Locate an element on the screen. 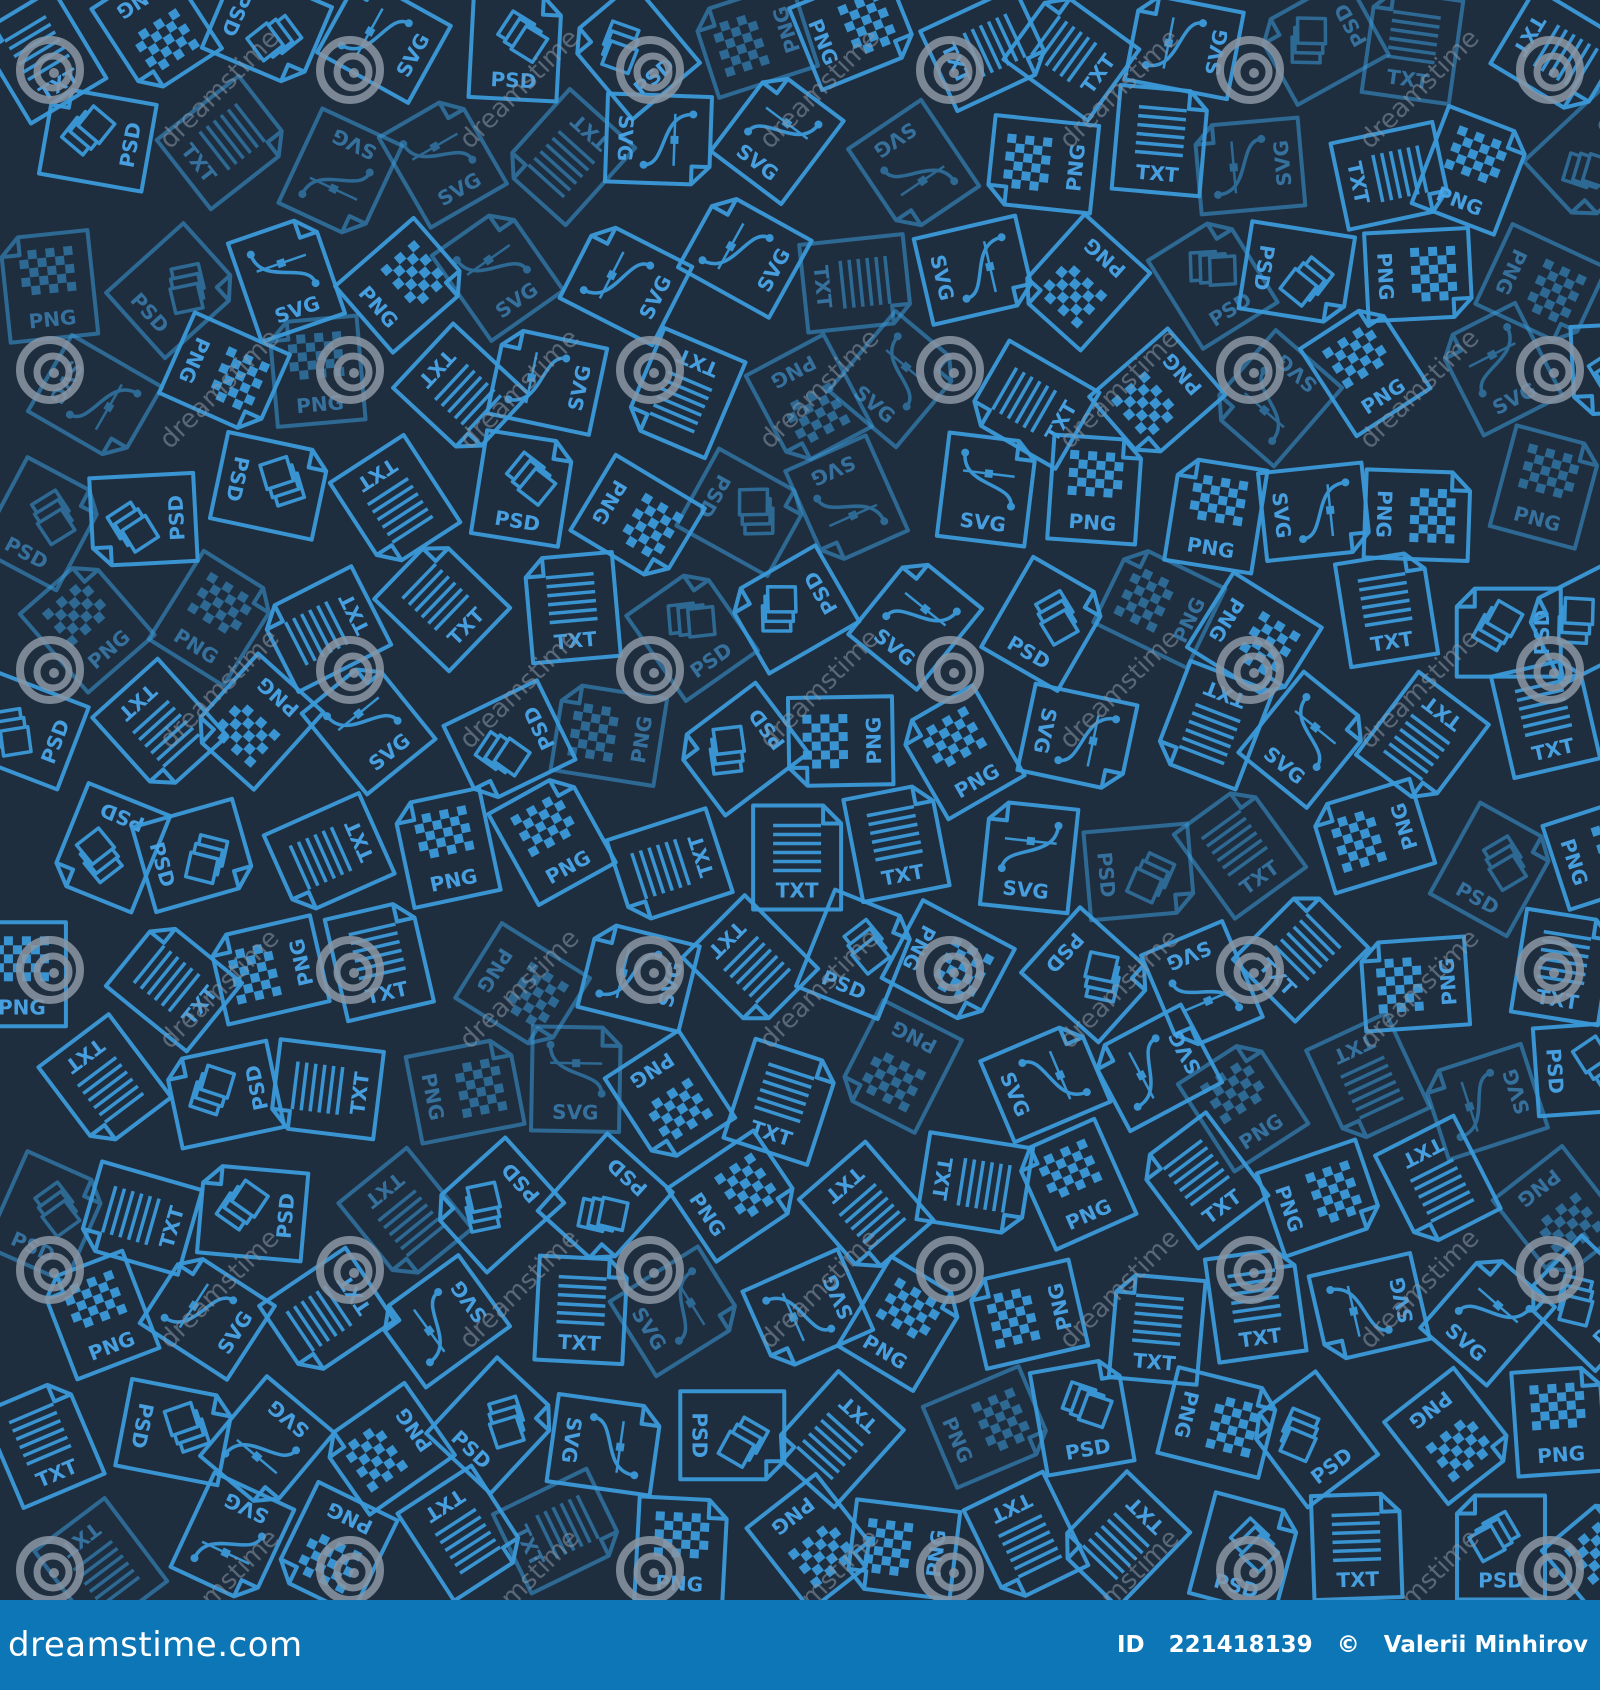 The height and width of the screenshot is (1690, 1600). footer-id-number: 221418139 is located at coordinates (1240, 1645).